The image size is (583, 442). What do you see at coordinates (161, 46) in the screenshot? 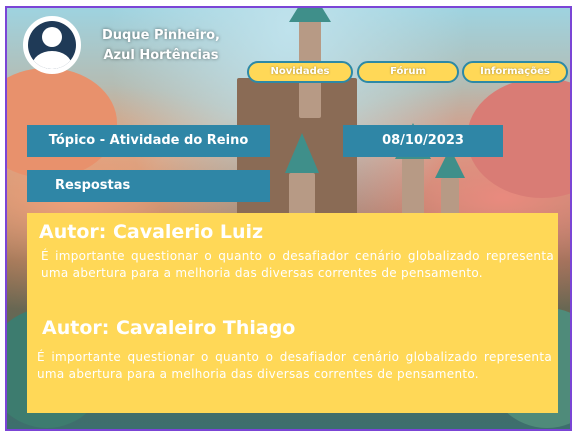
I see `user-name: Duque Pinheiro, Azul Hortências` at bounding box center [161, 46].